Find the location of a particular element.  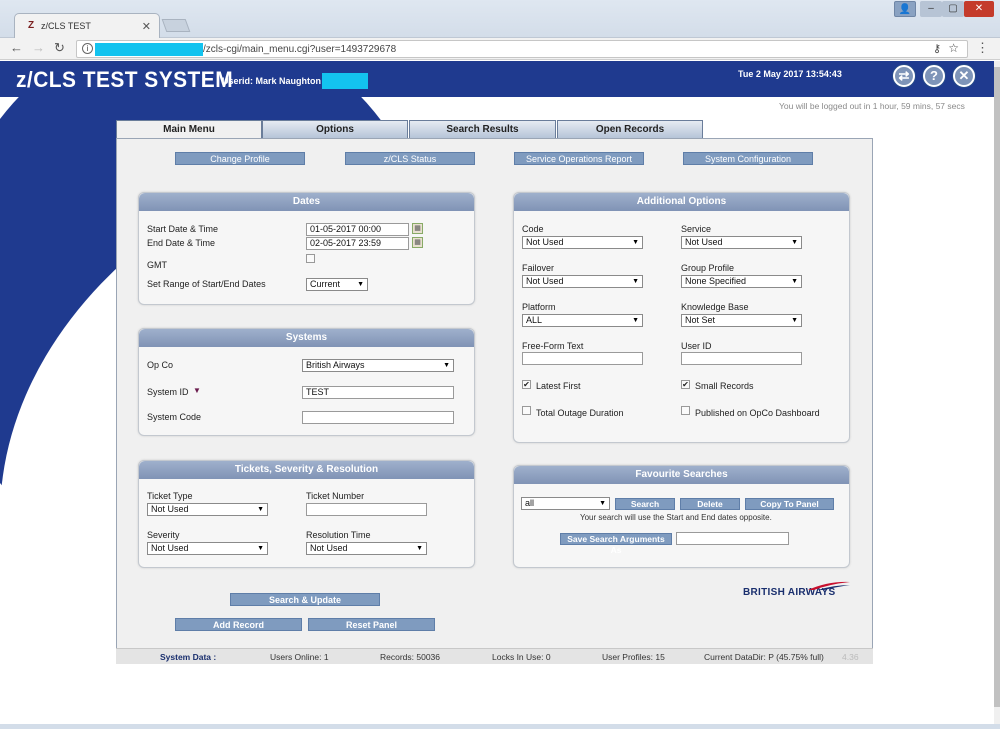

logout-close-icon: ✕ is located at coordinates (964, 76).